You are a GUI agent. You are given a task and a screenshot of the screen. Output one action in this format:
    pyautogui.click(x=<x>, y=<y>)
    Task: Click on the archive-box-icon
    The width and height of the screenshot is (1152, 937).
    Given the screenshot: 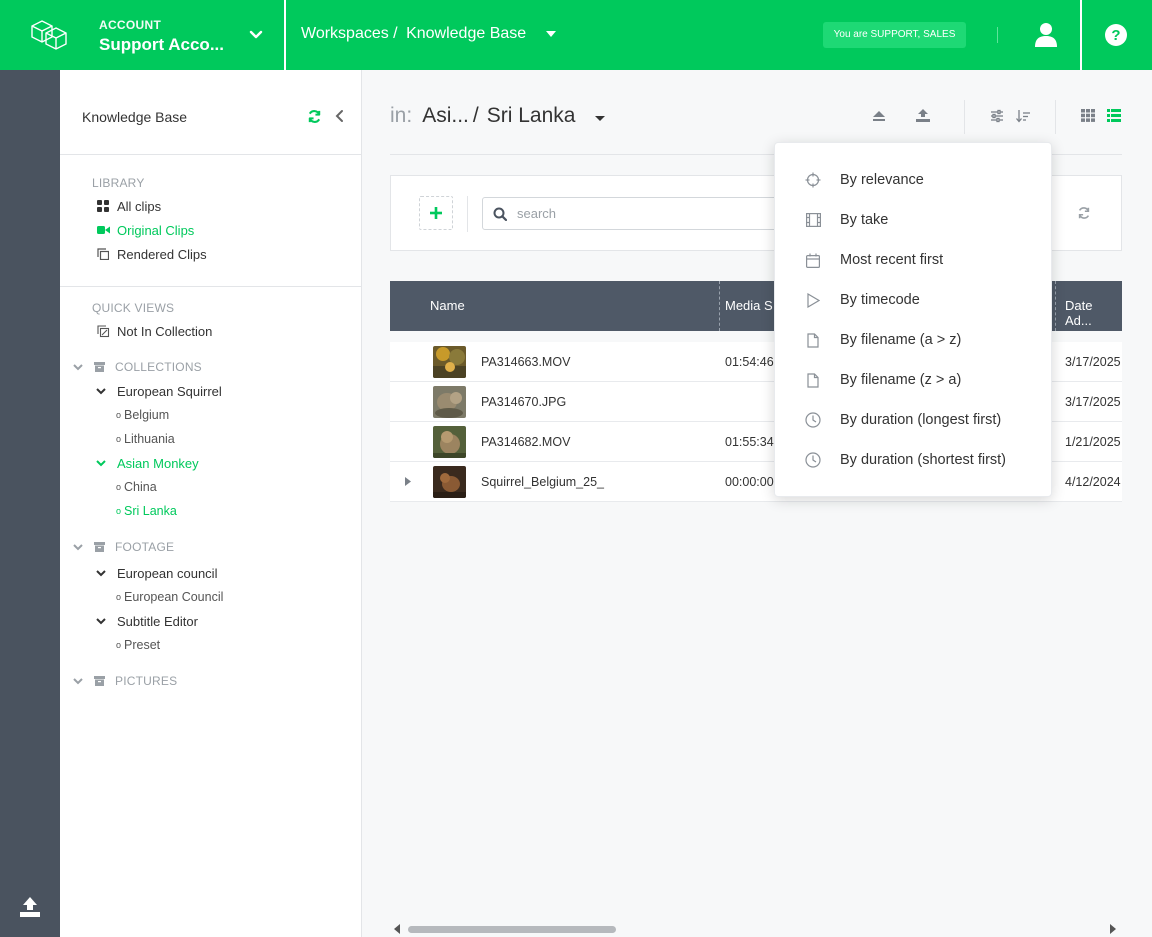 What is the action you would take?
    pyautogui.click(x=99, y=681)
    